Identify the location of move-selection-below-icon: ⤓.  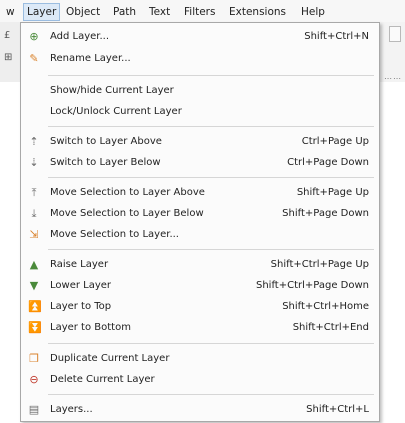
(34, 213).